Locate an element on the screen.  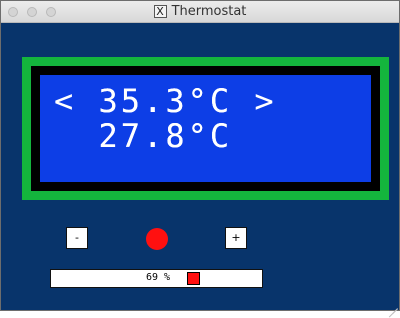
x11-icon: X is located at coordinates (160, 11).